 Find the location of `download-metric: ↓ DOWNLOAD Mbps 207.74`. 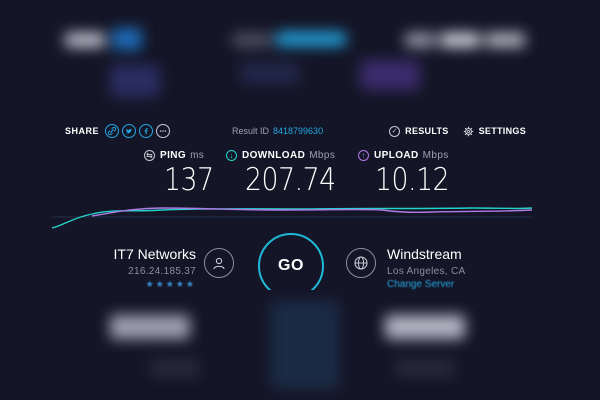

download-metric: ↓ DOWNLOAD Mbps 207.74 is located at coordinates (288, 173).